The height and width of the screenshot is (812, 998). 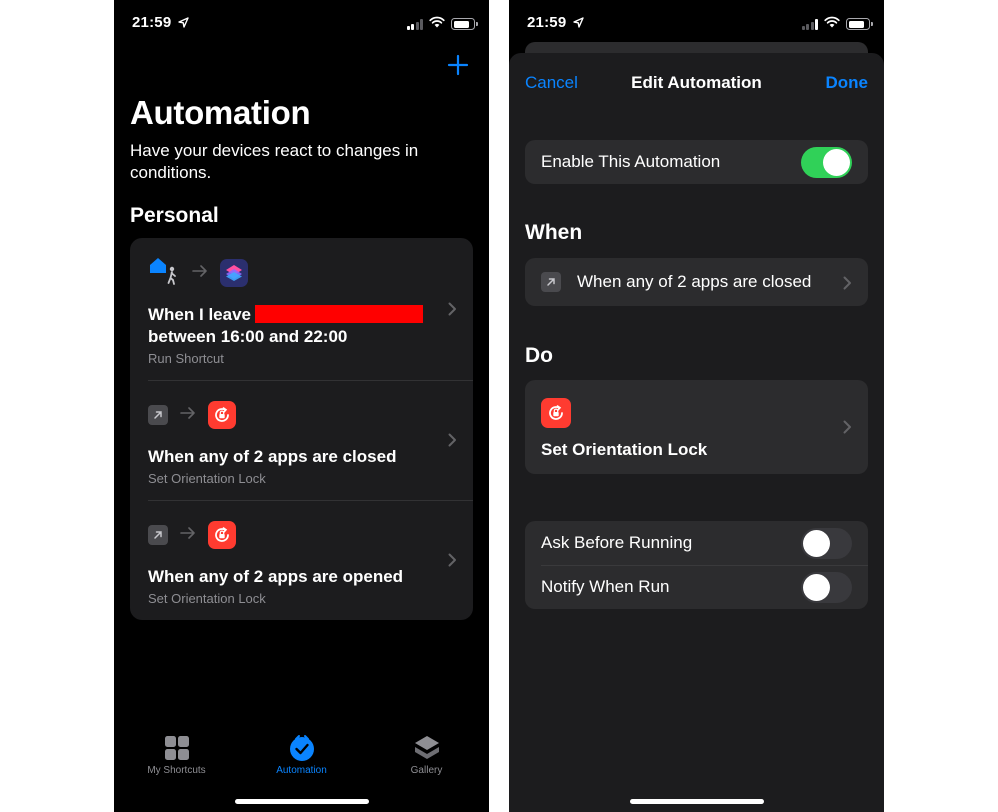 What do you see at coordinates (302, 748) in the screenshot?
I see `clock-check-icon` at bounding box center [302, 748].